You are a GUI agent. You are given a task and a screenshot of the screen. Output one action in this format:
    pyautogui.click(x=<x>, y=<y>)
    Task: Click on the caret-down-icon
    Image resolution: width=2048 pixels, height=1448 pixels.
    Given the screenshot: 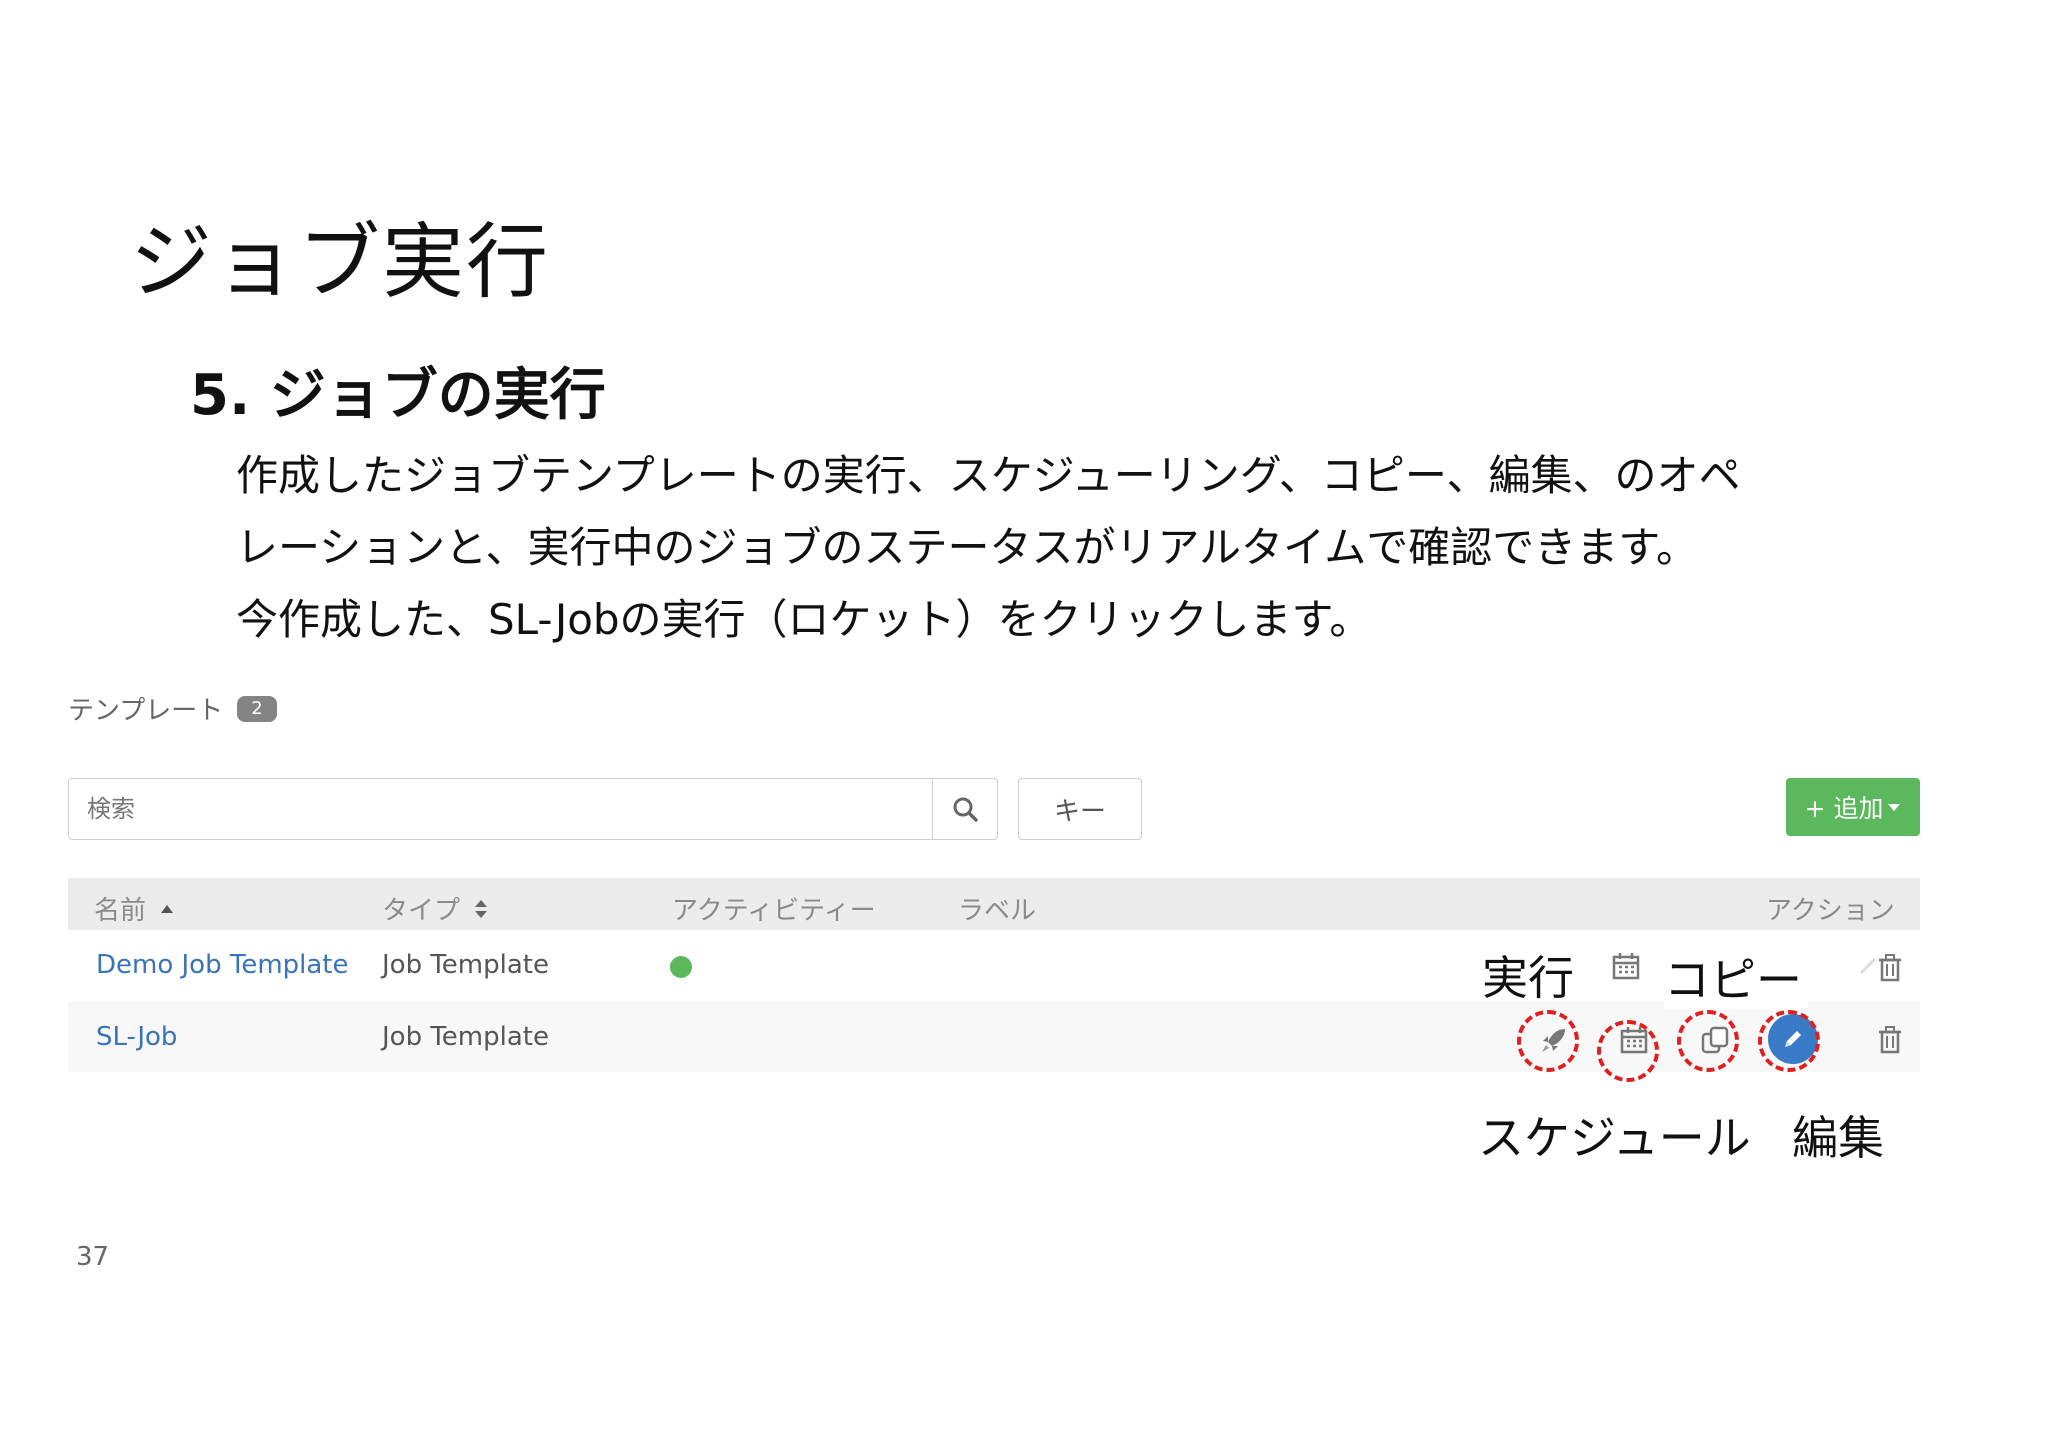 What is the action you would take?
    pyautogui.click(x=1894, y=807)
    